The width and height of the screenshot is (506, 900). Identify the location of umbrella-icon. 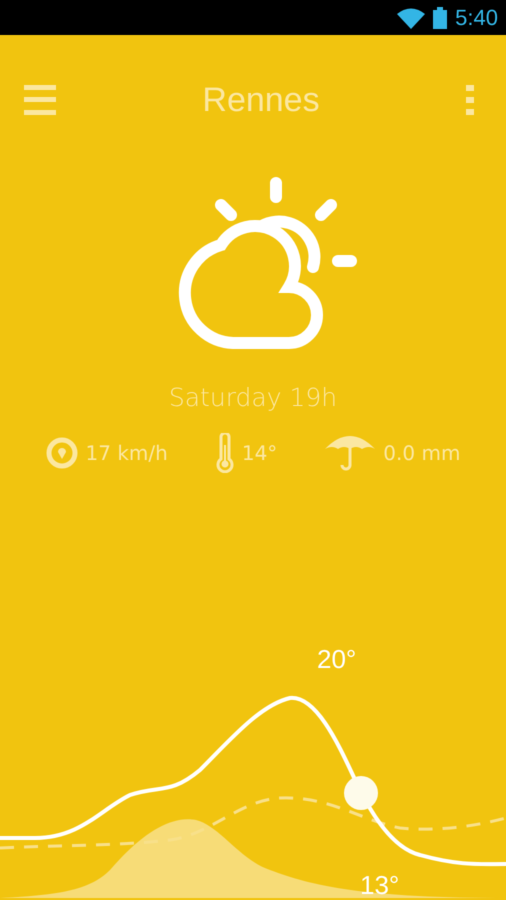
(350, 452).